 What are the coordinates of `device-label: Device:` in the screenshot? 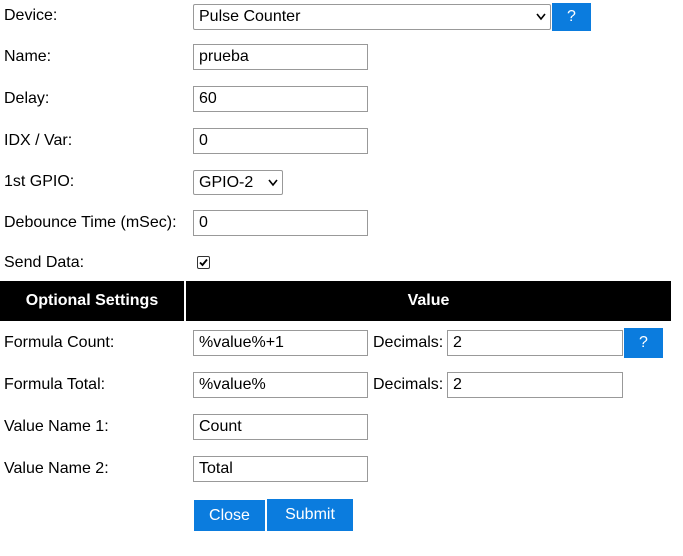 It's located at (31, 15).